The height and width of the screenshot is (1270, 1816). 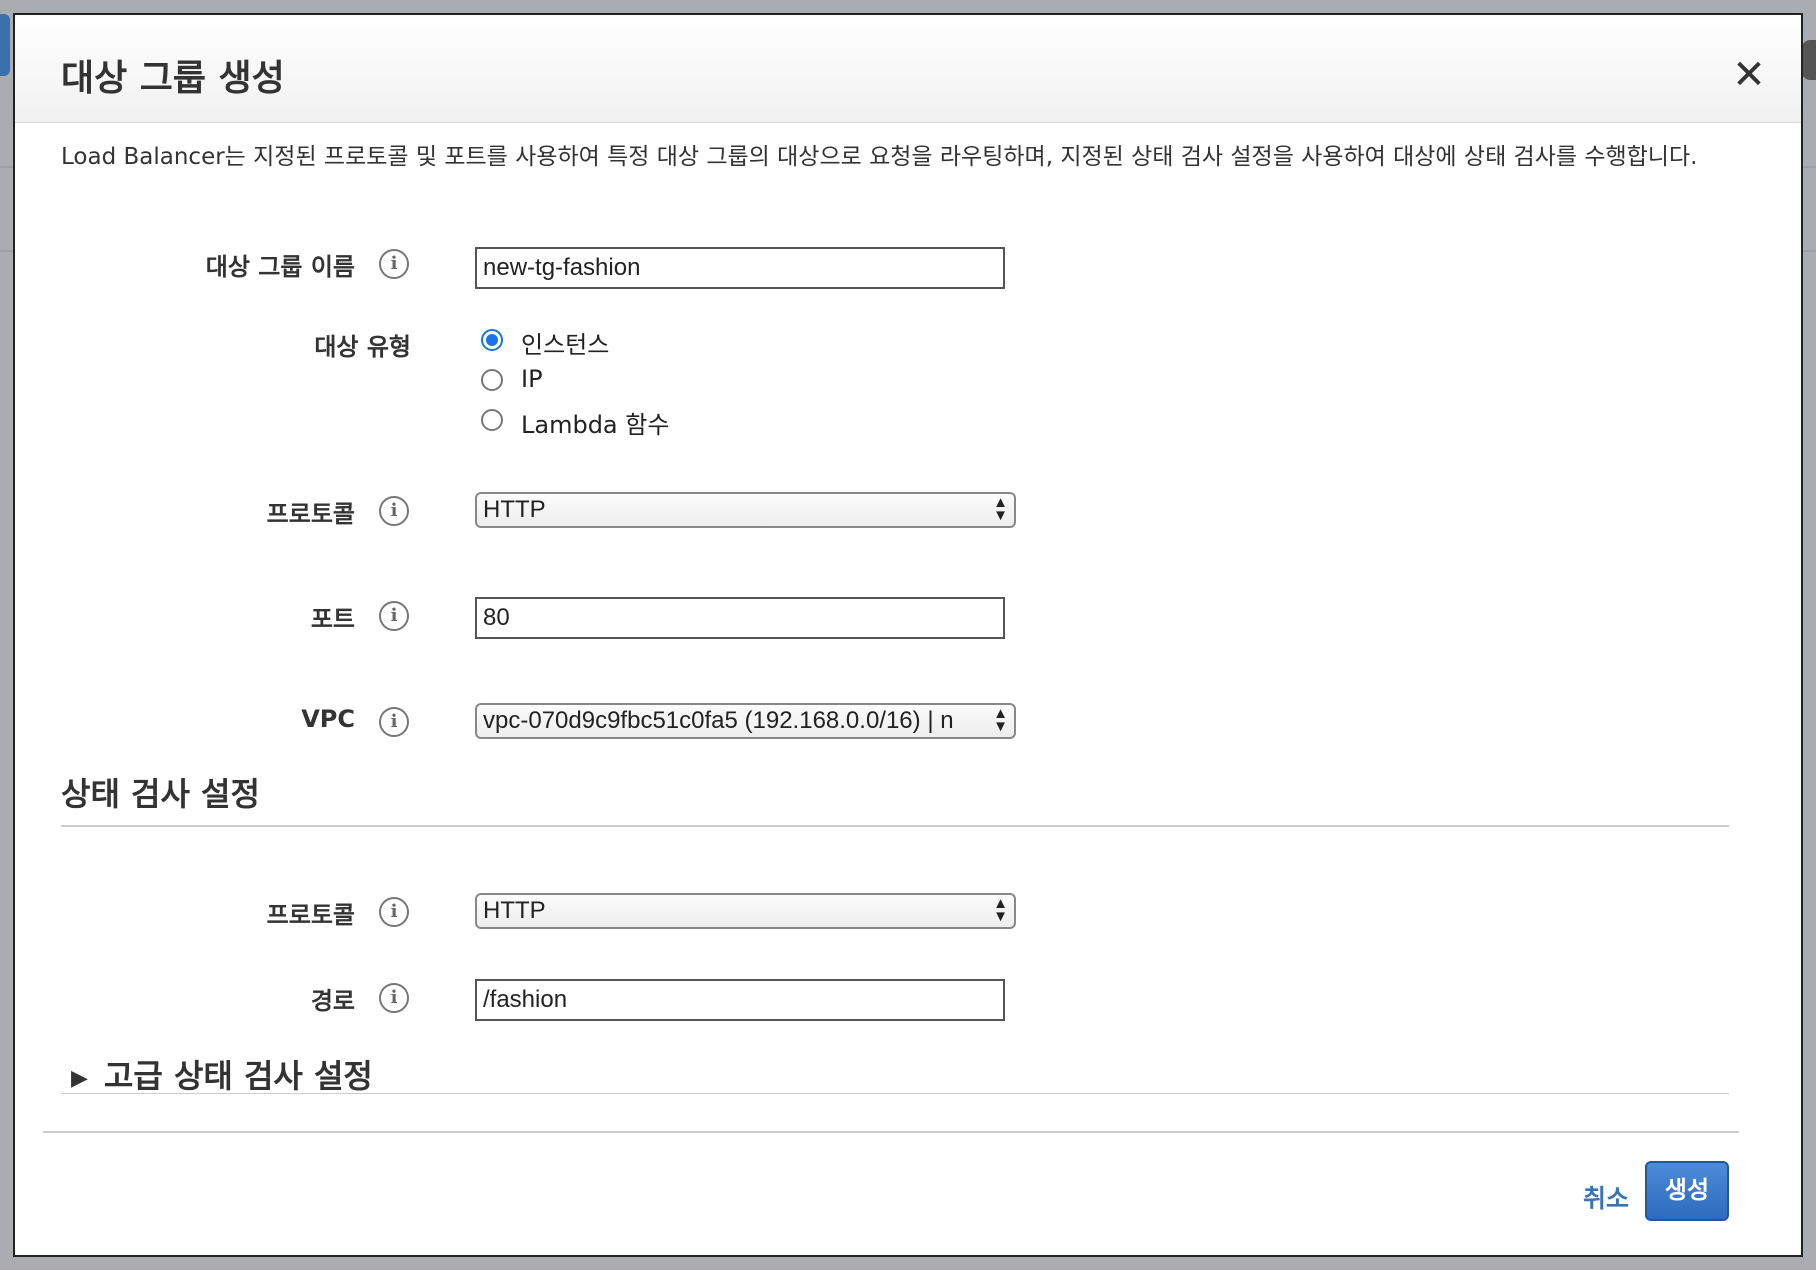 What do you see at coordinates (1749, 75) in the screenshot?
I see `close-icon: ✕` at bounding box center [1749, 75].